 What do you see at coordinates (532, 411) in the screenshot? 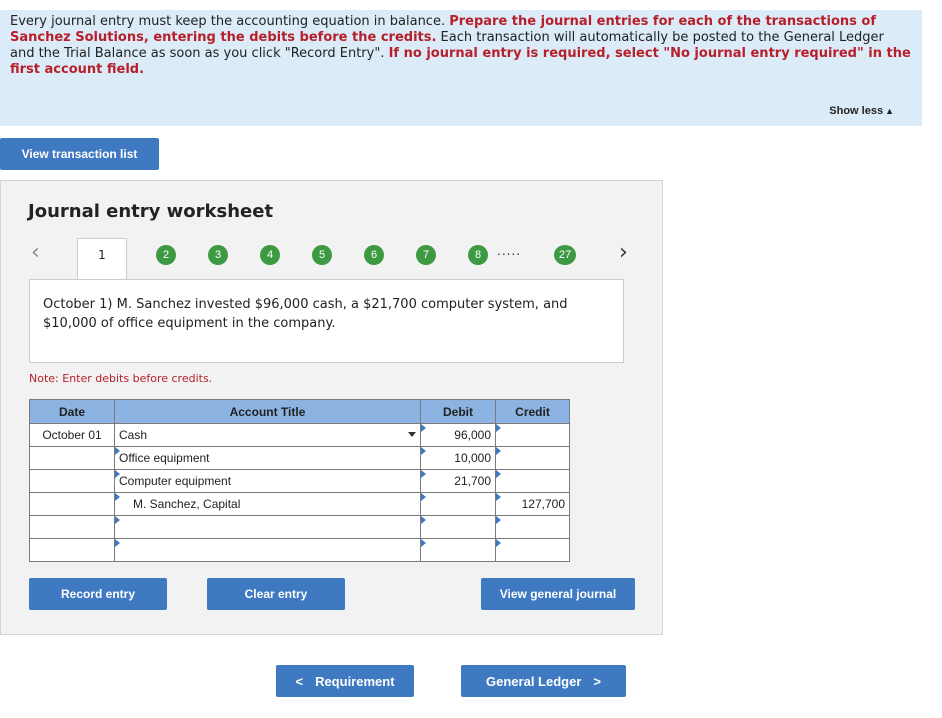
I see `header-credit: Credit` at bounding box center [532, 411].